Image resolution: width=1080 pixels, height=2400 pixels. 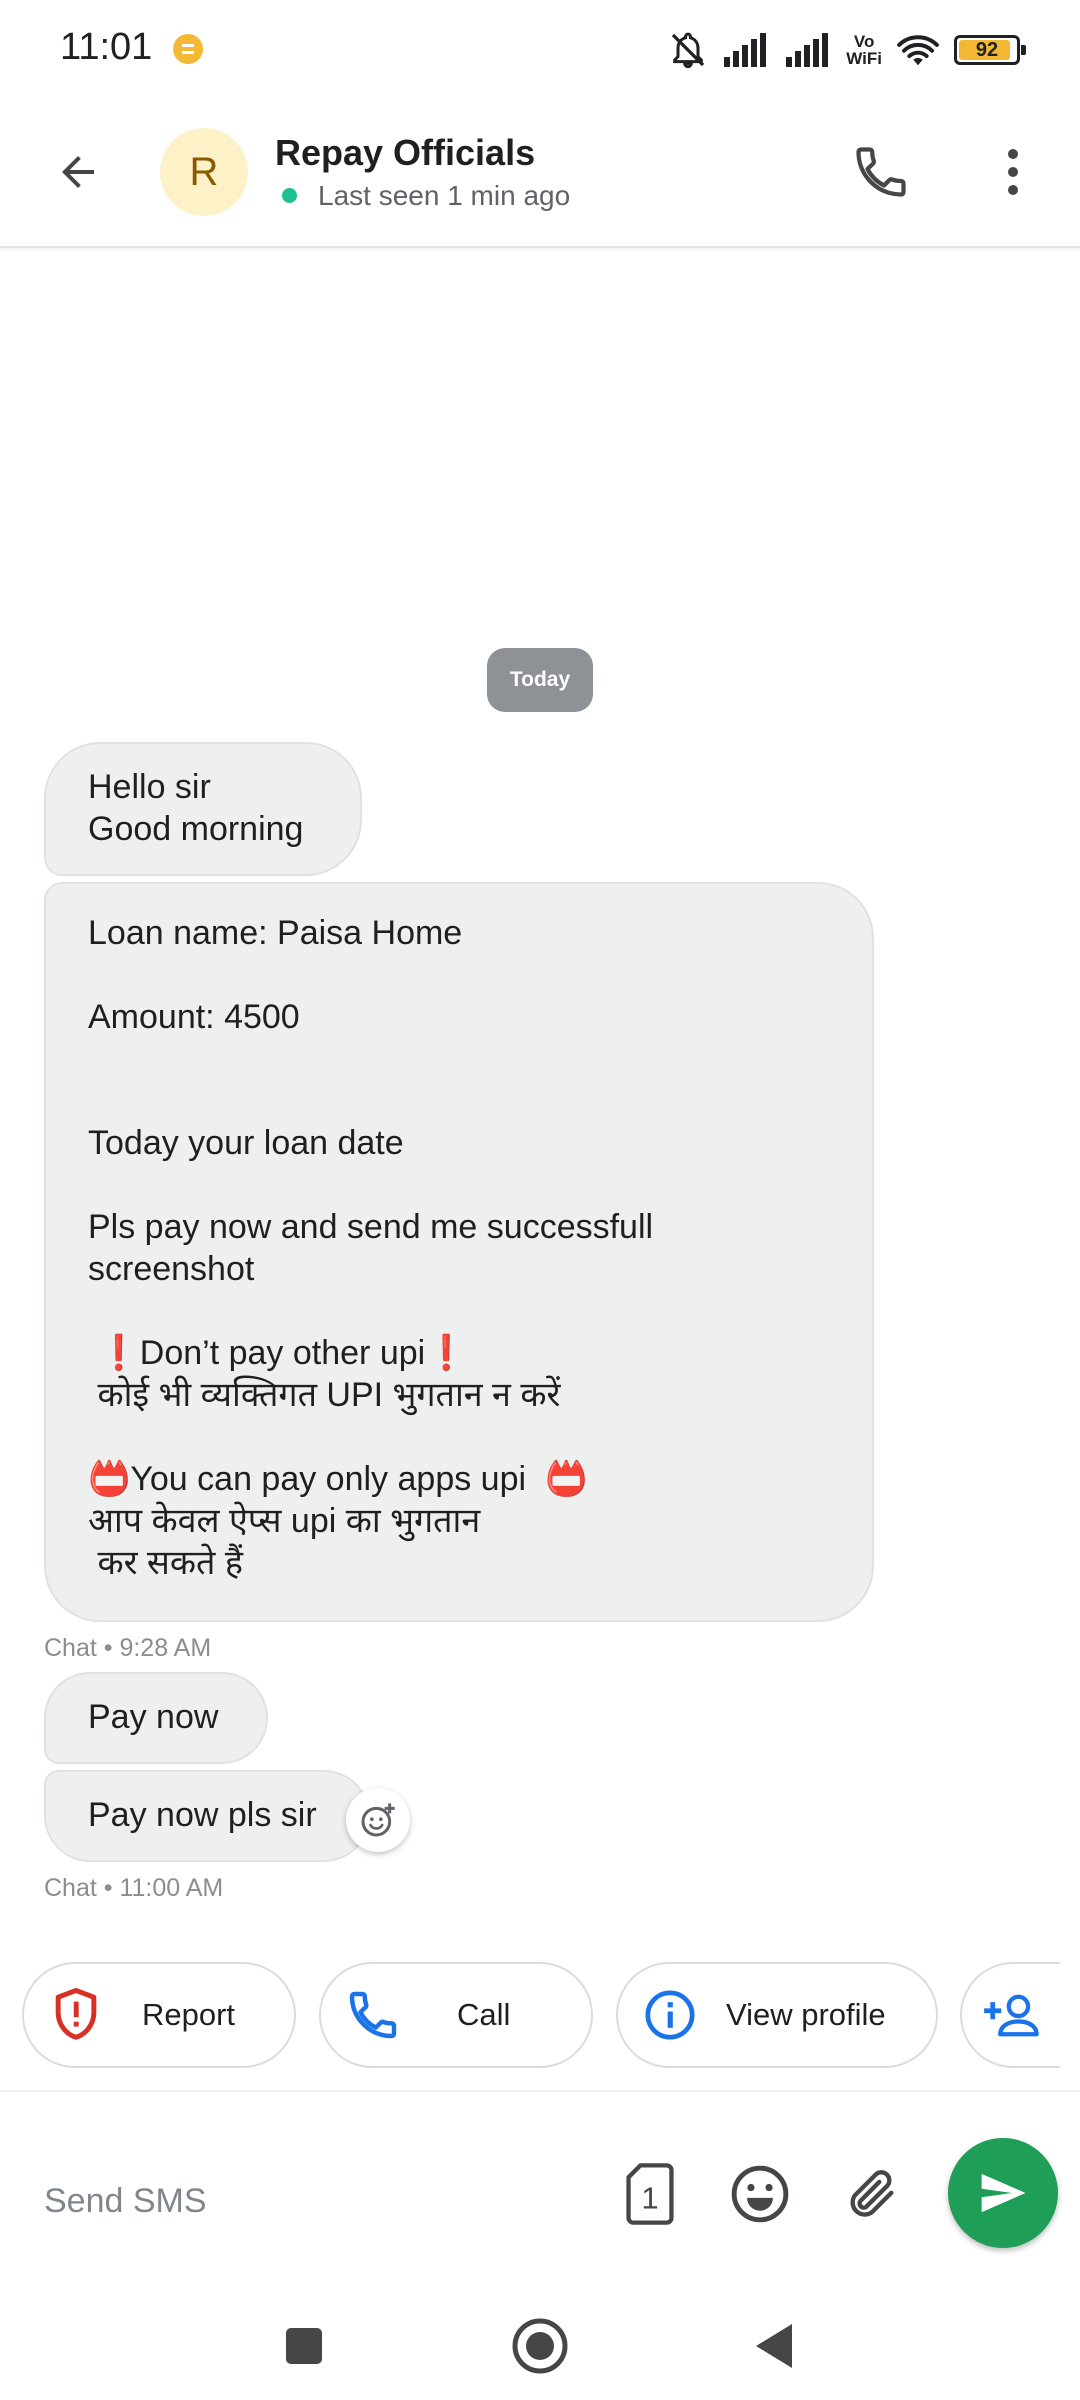 I want to click on call-icon, so click(x=373, y=2015).